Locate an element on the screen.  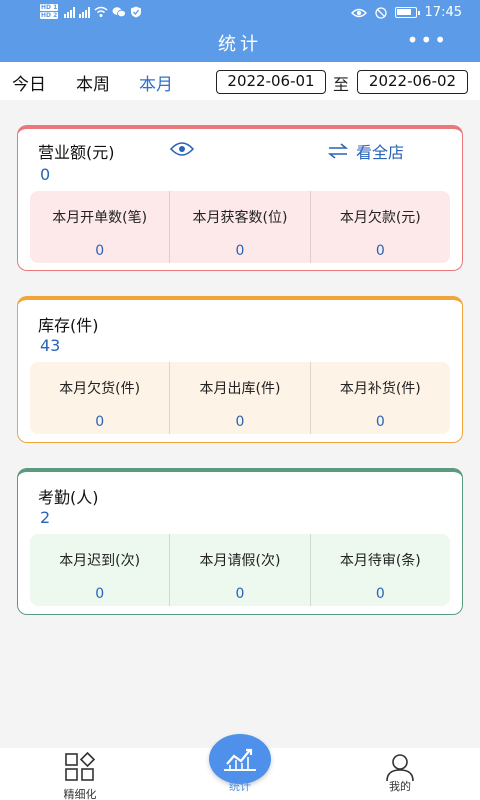
stat-customers: 本月获客数(位) 0 is located at coordinates (239, 227).